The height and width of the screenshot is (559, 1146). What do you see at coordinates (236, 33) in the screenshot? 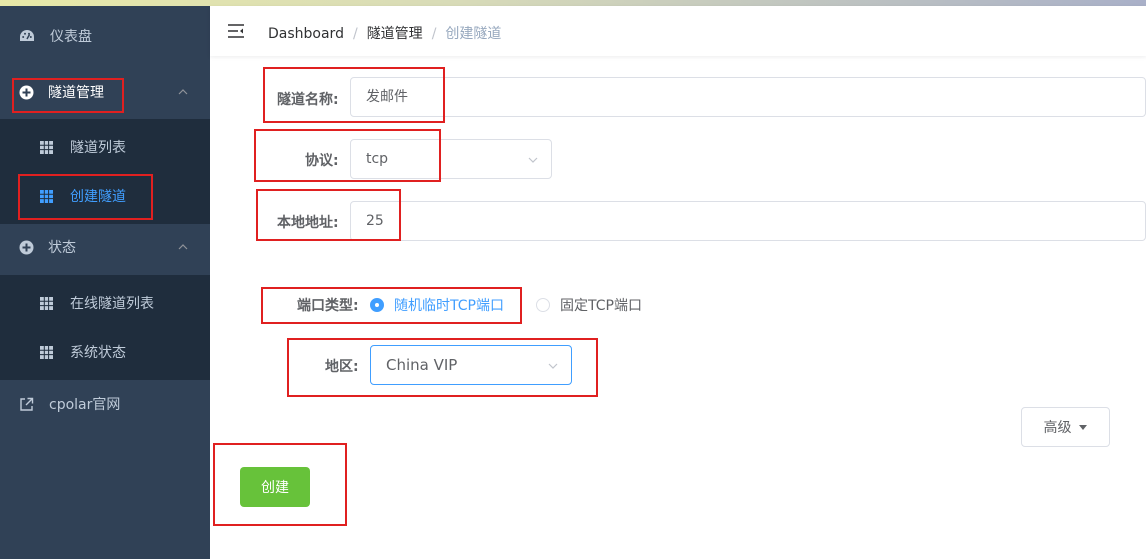
I see `hamburger-icon` at bounding box center [236, 33].